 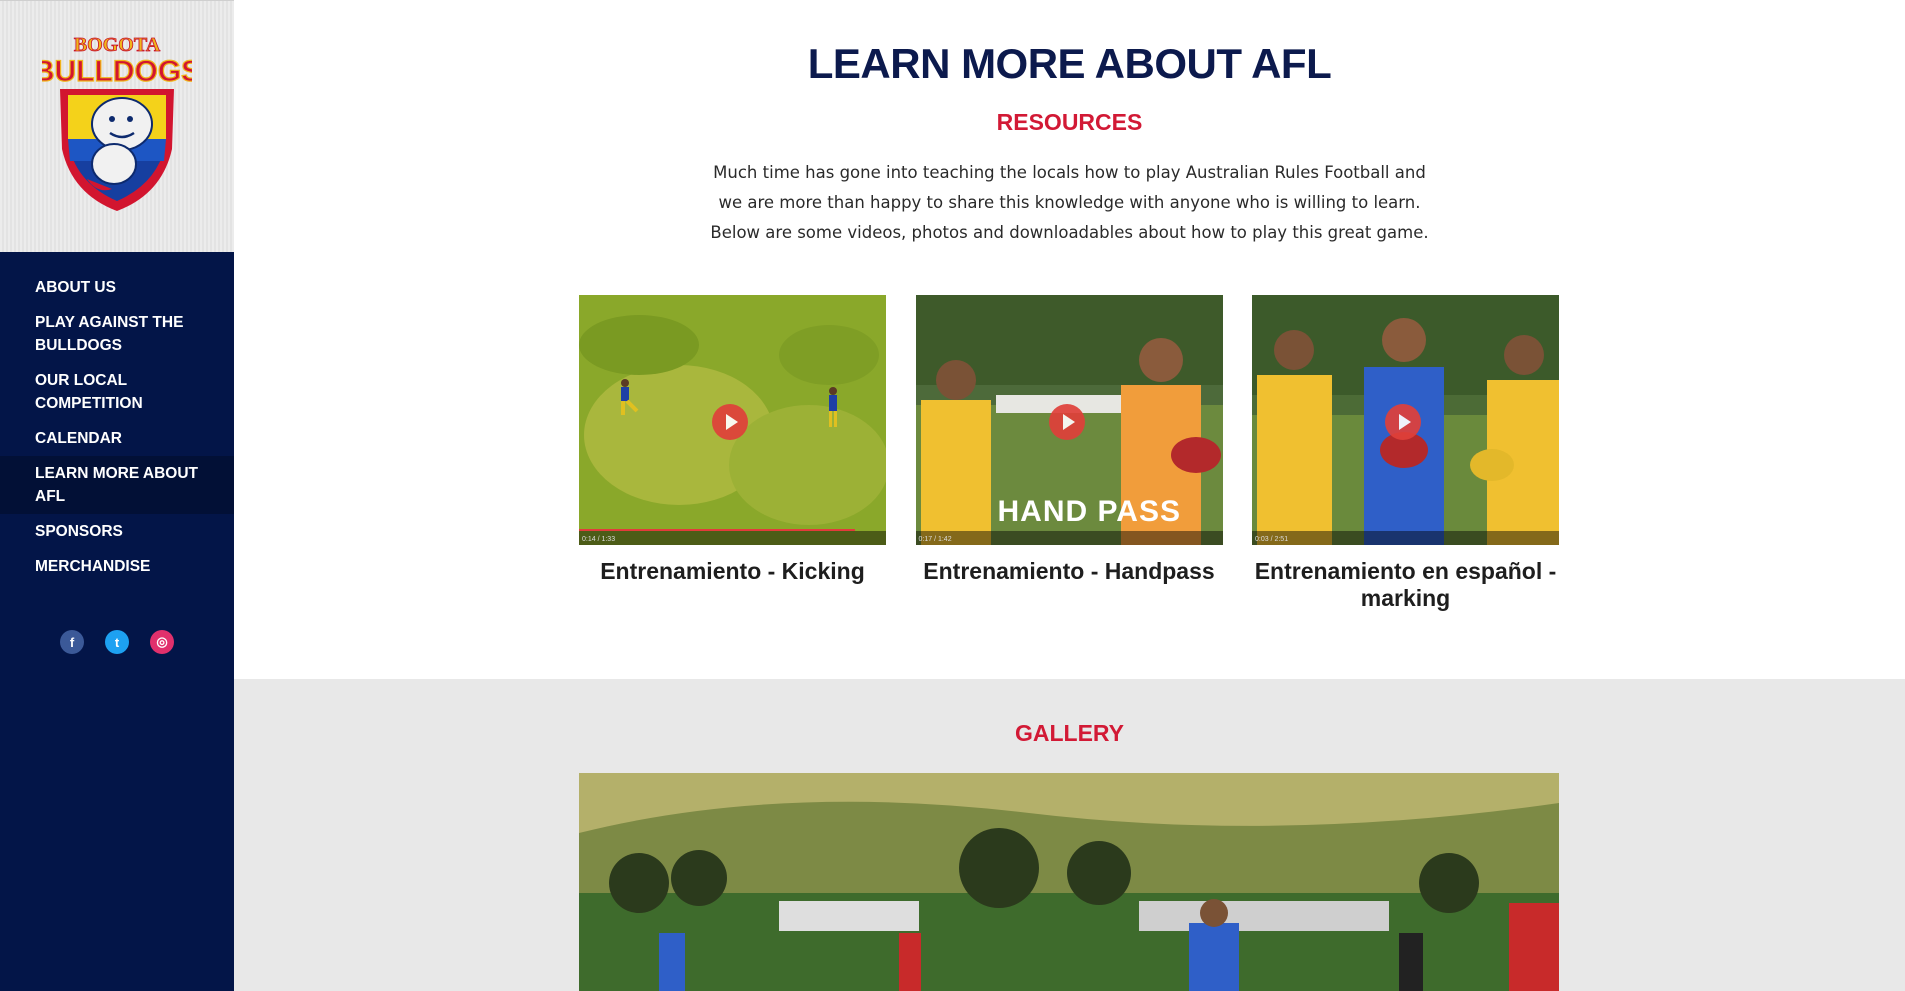 What do you see at coordinates (117, 287) in the screenshot?
I see `nav-item-about-us: ABOUT US` at bounding box center [117, 287].